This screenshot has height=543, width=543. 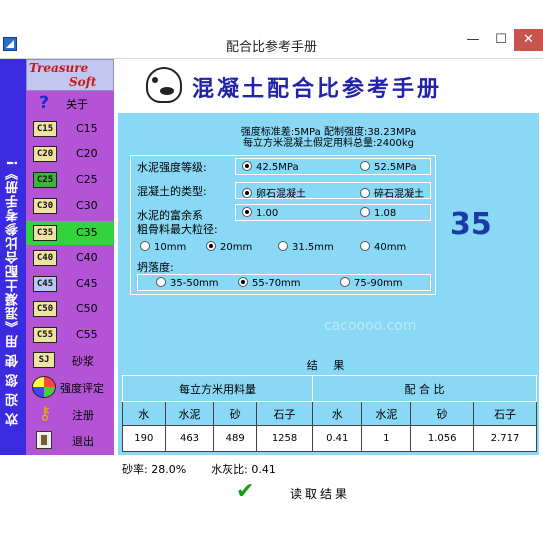 What do you see at coordinates (245, 491) in the screenshot?
I see `checkmark-icon: ✔` at bounding box center [245, 491].